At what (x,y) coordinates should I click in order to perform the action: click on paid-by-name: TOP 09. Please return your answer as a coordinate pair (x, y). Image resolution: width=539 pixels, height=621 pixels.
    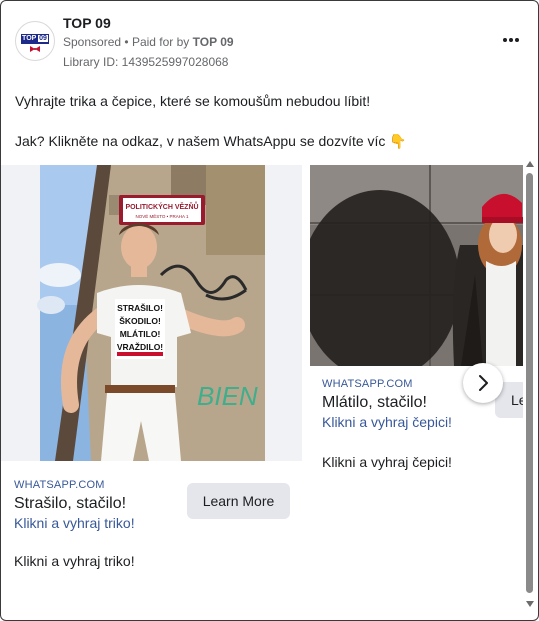
    Looking at the image, I should click on (213, 42).